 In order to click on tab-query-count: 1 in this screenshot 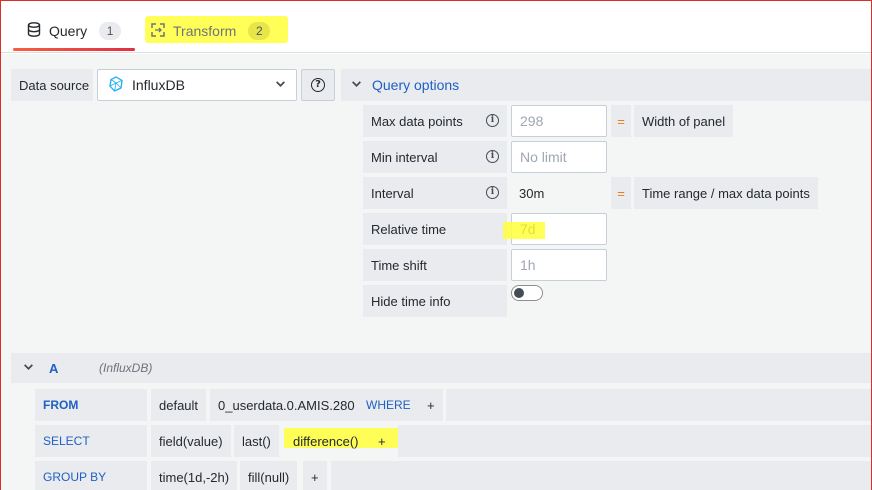, I will do `click(110, 31)`.